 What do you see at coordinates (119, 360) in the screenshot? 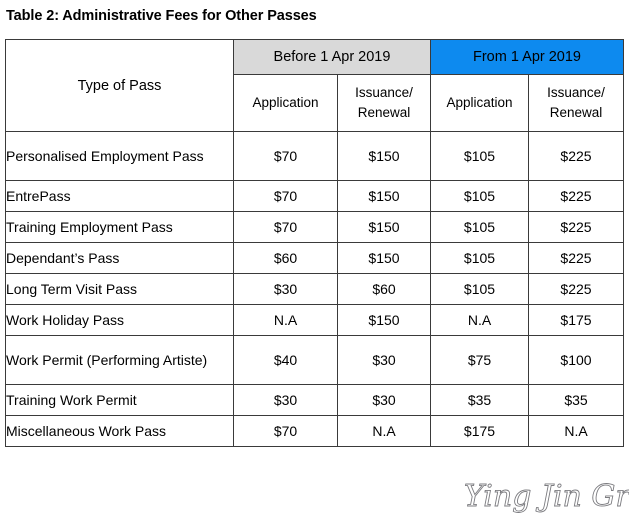
I see `cell-pass-name: Work Permit (Performing Artiste)` at bounding box center [119, 360].